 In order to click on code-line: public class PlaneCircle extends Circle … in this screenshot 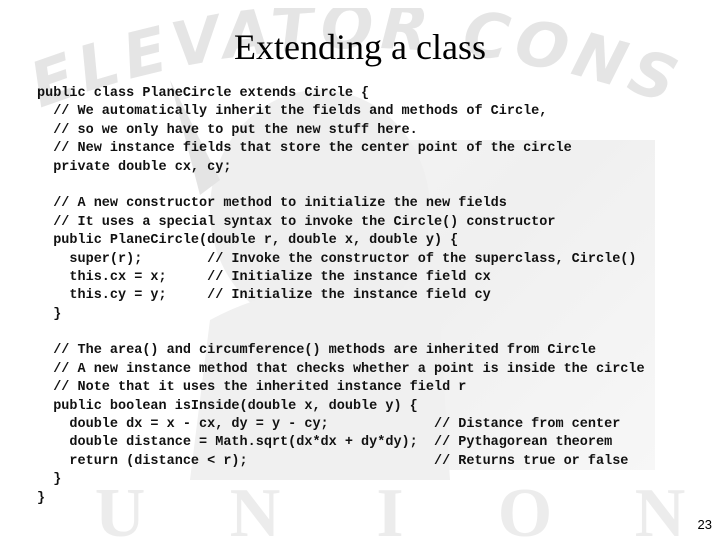, I will do `click(203, 93)`.